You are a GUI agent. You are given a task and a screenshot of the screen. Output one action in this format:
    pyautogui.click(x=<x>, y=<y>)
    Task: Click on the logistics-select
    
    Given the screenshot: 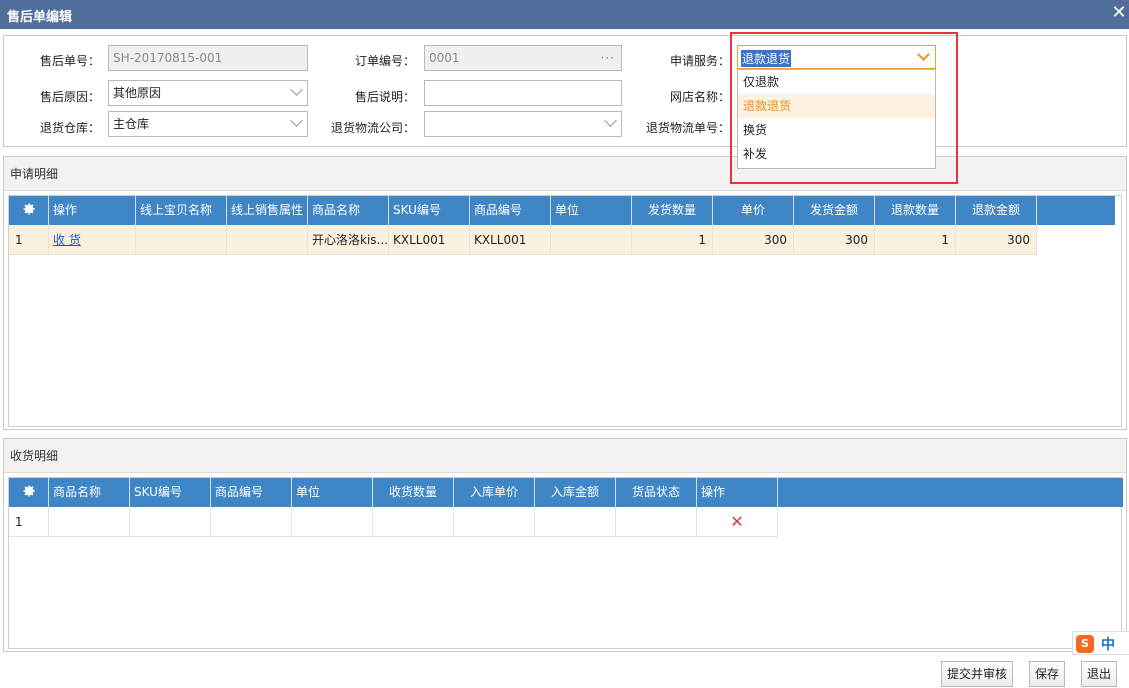 What is the action you would take?
    pyautogui.click(x=523, y=124)
    